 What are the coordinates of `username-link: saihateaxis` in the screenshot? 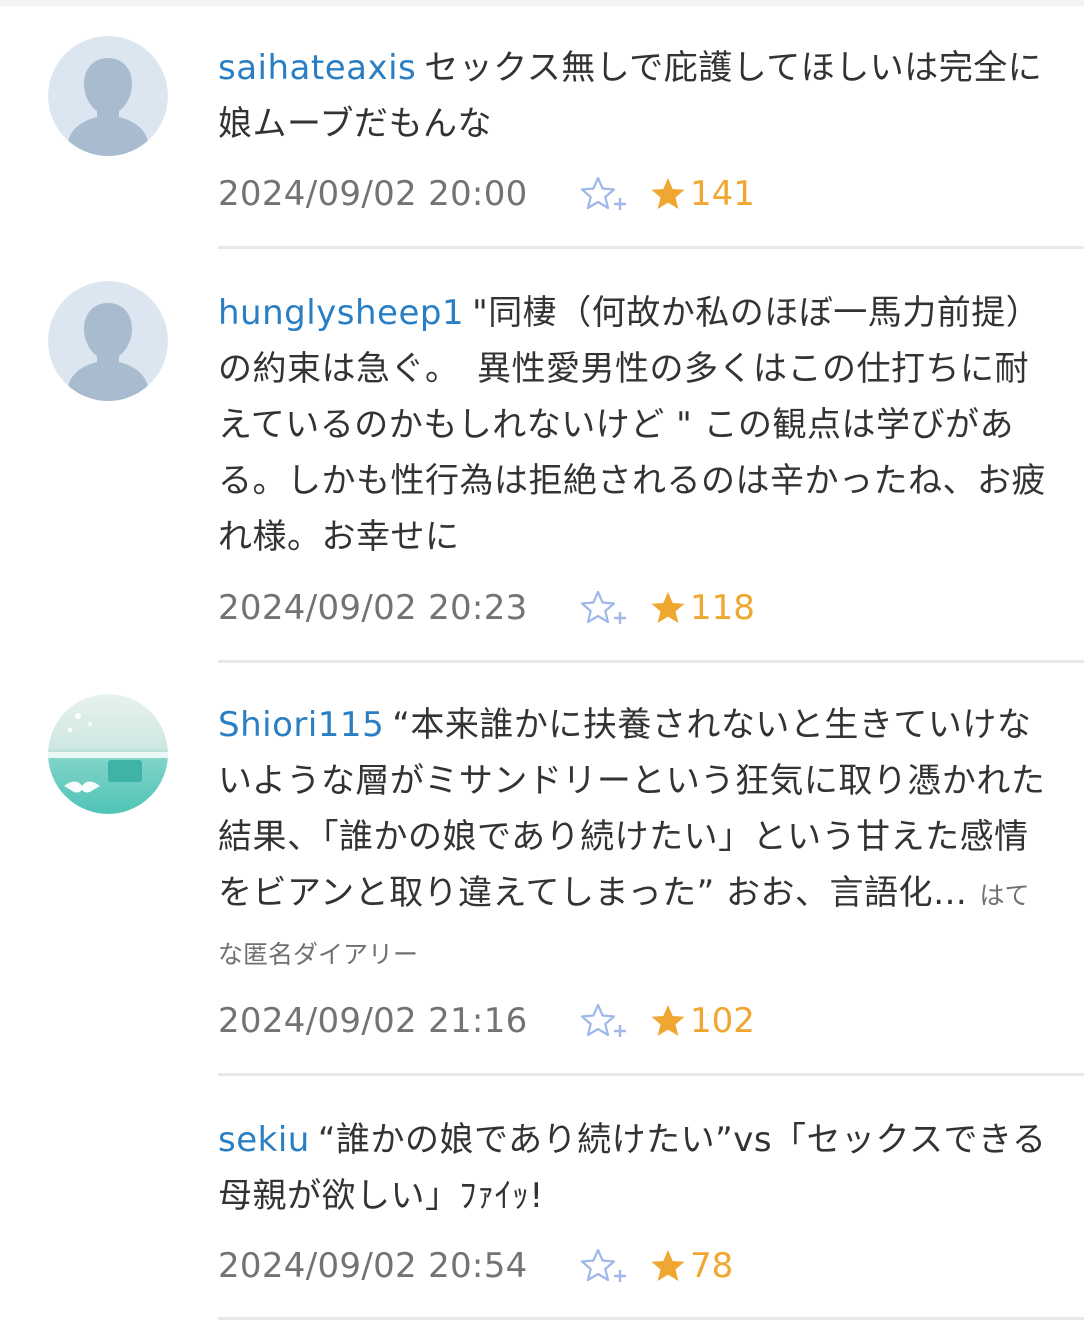 It's located at (317, 68).